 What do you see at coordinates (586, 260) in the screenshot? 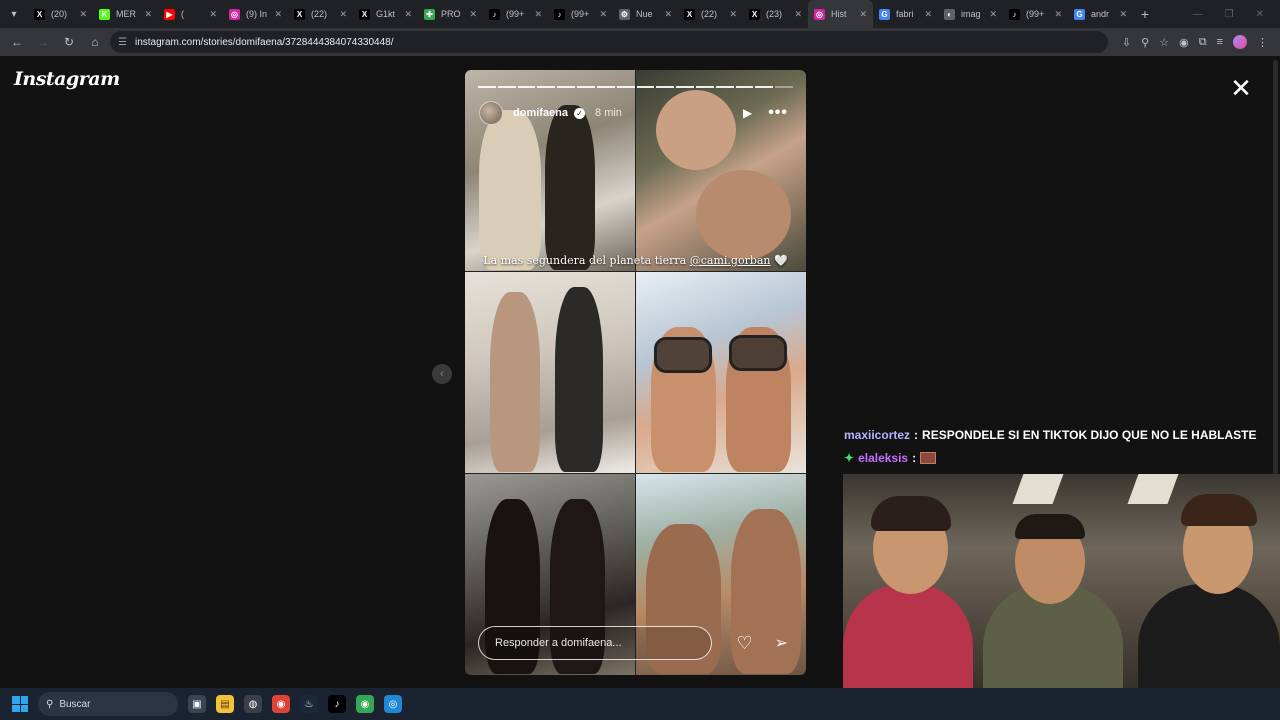
I see `caption-text: La mas segundera del planeta tierra` at bounding box center [586, 260].